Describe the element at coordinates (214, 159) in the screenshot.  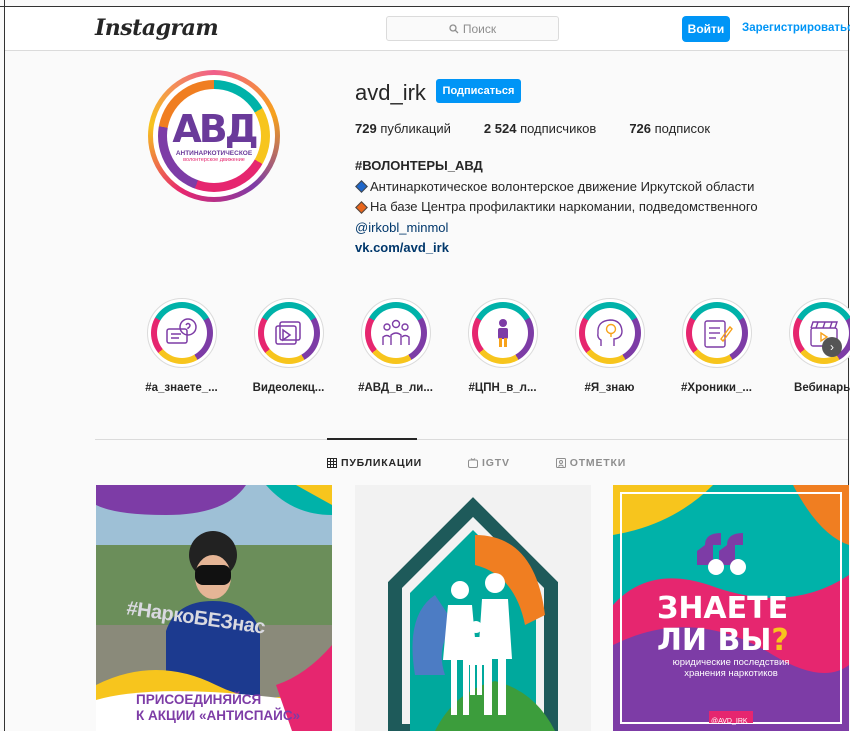
I see `avatar-logo-line2: волонтерское движение` at that location.